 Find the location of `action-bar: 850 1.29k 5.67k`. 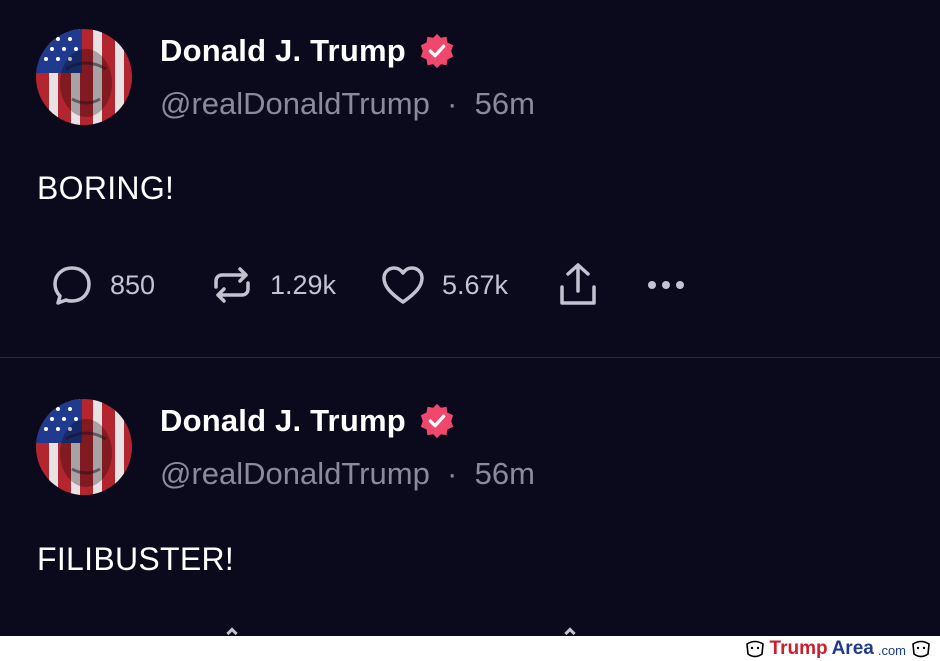

action-bar: 850 1.29k 5.67k is located at coordinates (369, 285).